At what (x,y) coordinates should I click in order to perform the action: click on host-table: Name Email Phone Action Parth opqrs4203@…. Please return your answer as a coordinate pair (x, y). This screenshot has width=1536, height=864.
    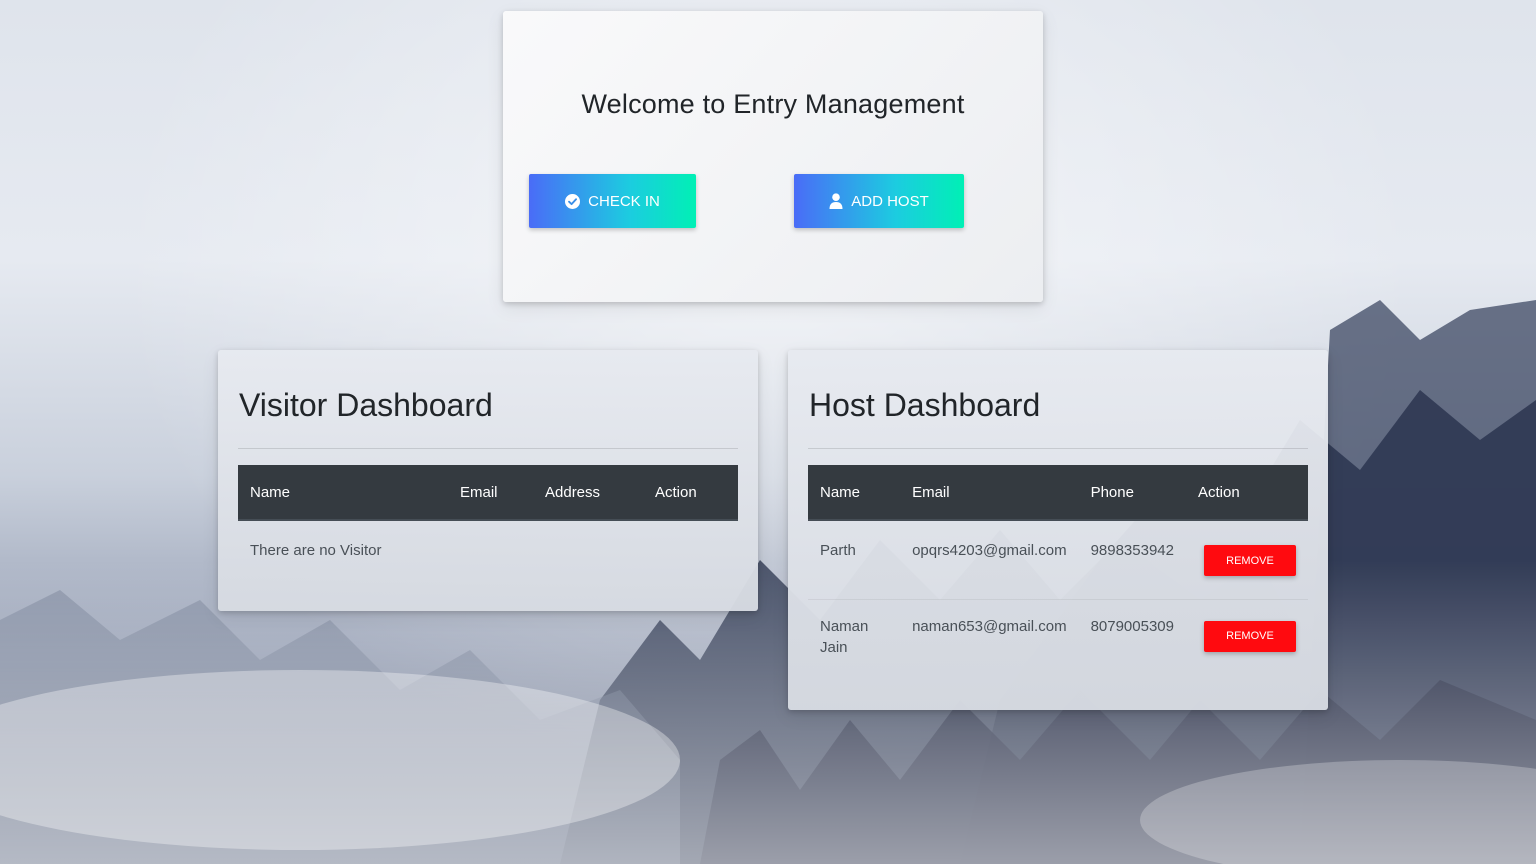
    Looking at the image, I should click on (1058, 567).